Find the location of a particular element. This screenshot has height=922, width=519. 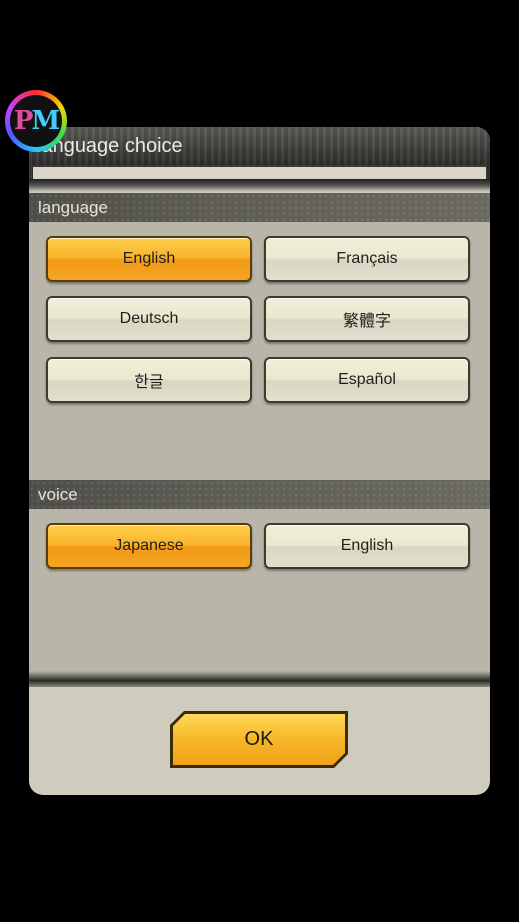

voice-section-header: voice is located at coordinates (259, 494).